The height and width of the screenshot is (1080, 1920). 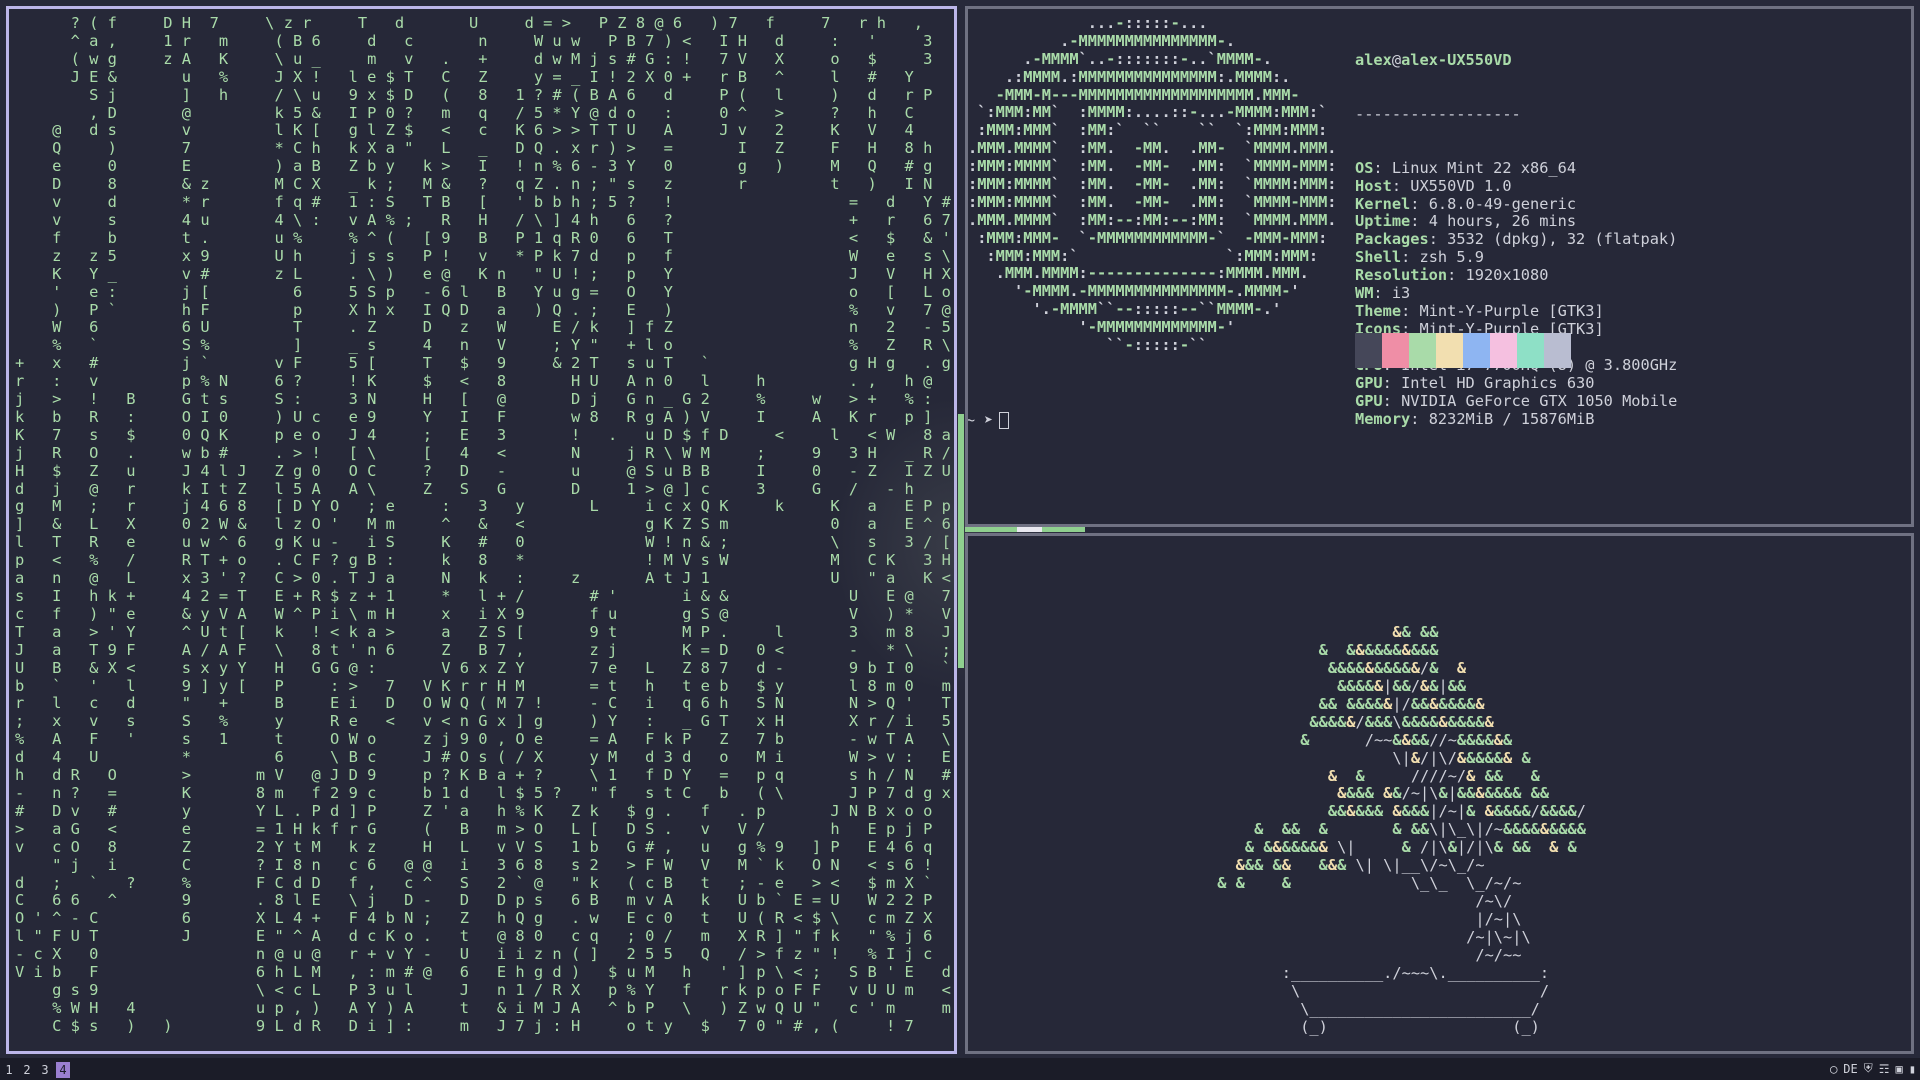 What do you see at coordinates (1456, 811) in the screenshot?
I see `bonsai-line: &&&&&& &&&&|/~|& &&&&&/&&&&/` at bounding box center [1456, 811].